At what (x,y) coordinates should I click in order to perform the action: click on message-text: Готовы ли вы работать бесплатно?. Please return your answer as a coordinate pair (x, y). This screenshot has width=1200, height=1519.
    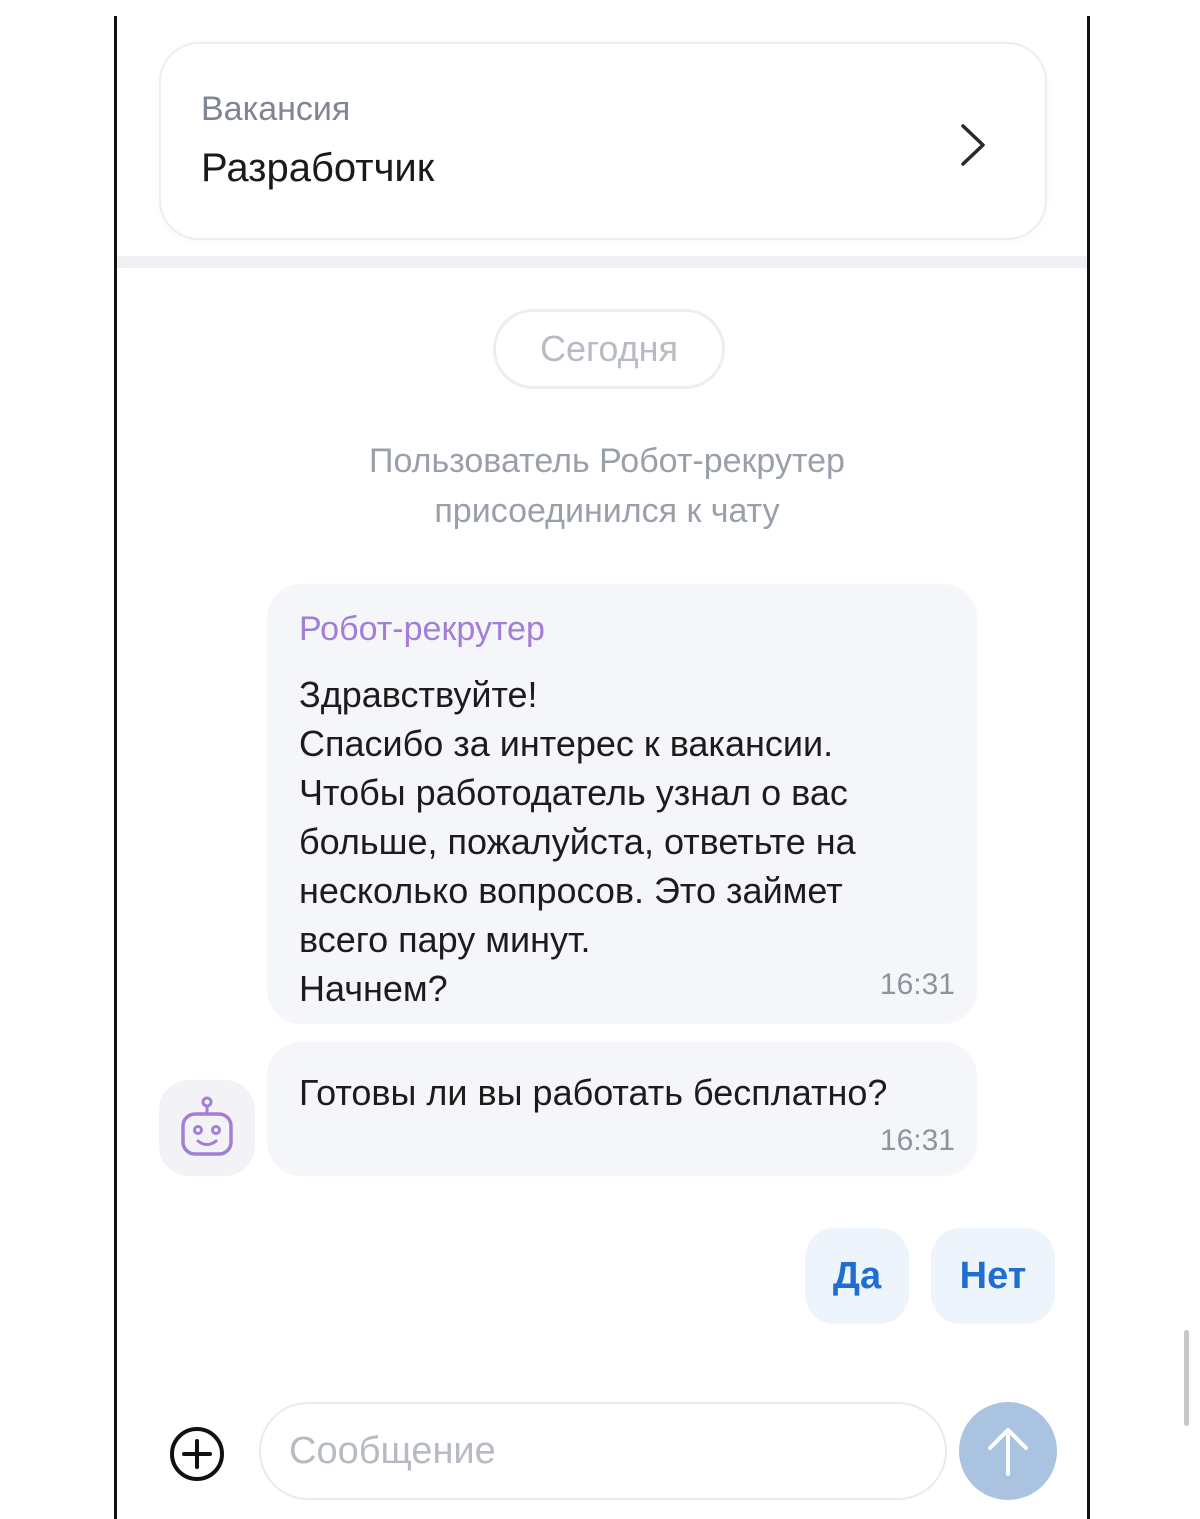
    Looking at the image, I should click on (593, 1092).